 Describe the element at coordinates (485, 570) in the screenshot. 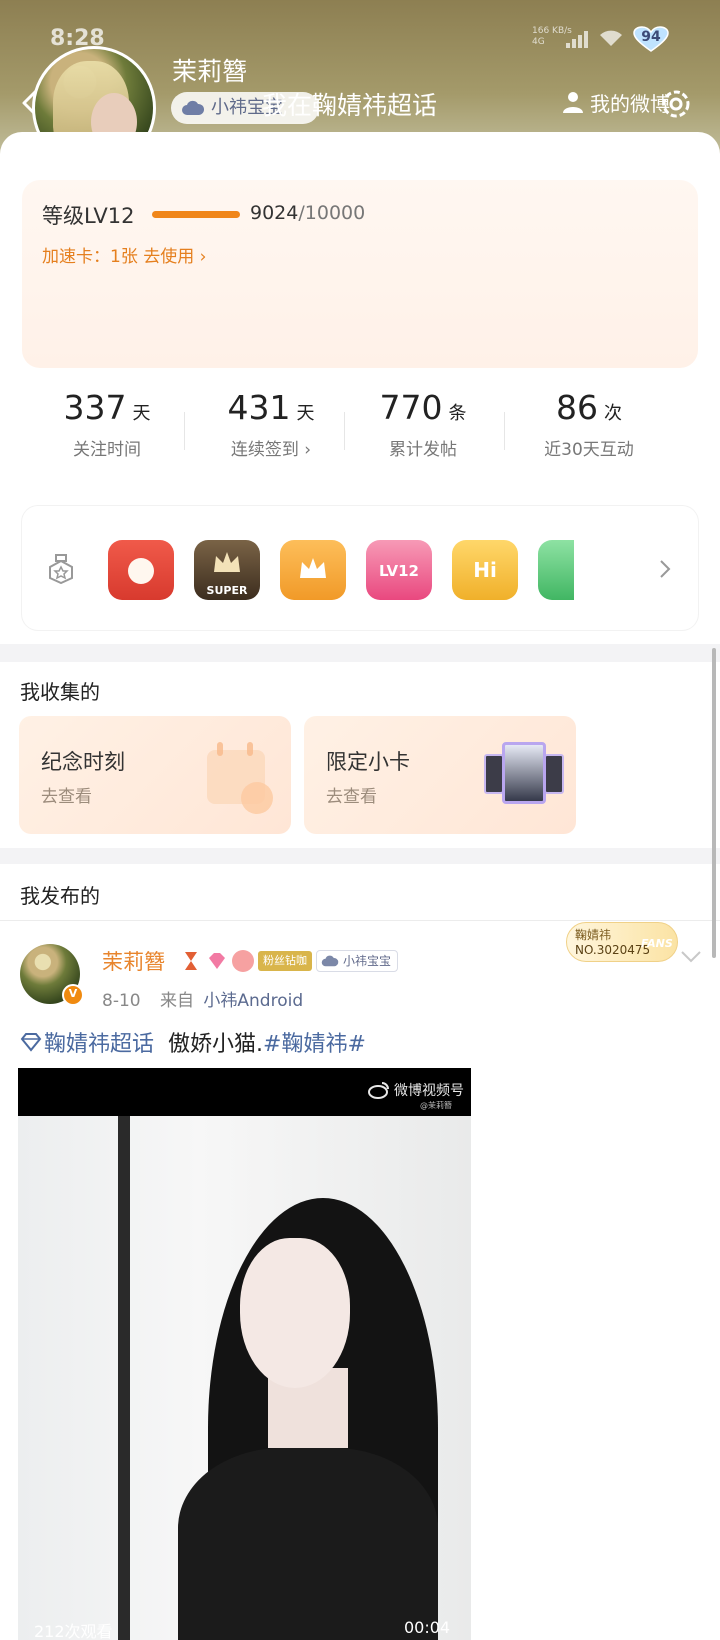

I see `hi-badge: Hi` at that location.